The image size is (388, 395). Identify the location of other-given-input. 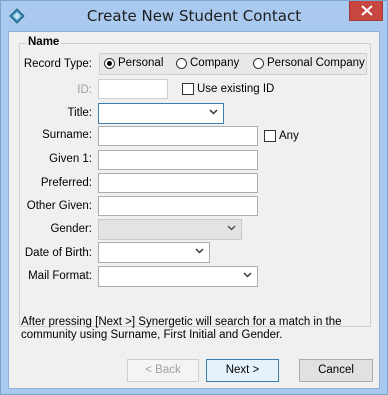
(178, 206).